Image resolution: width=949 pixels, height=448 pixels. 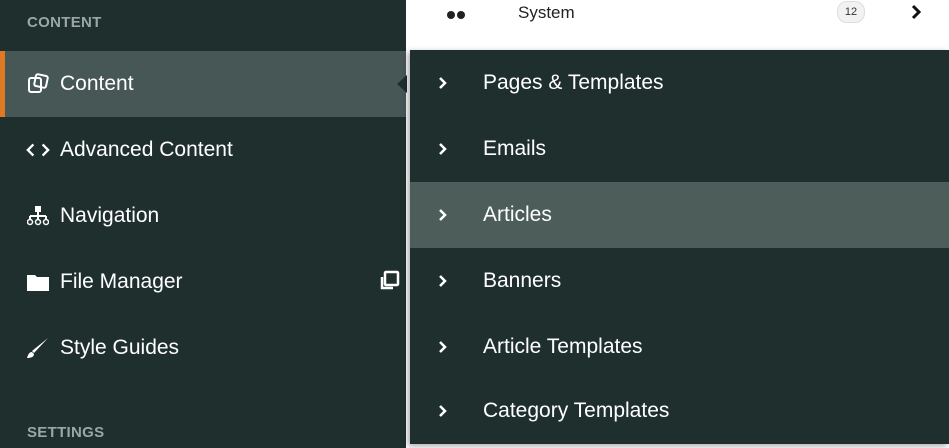 What do you see at coordinates (546, 13) in the screenshot?
I see `system-label: System` at bounding box center [546, 13].